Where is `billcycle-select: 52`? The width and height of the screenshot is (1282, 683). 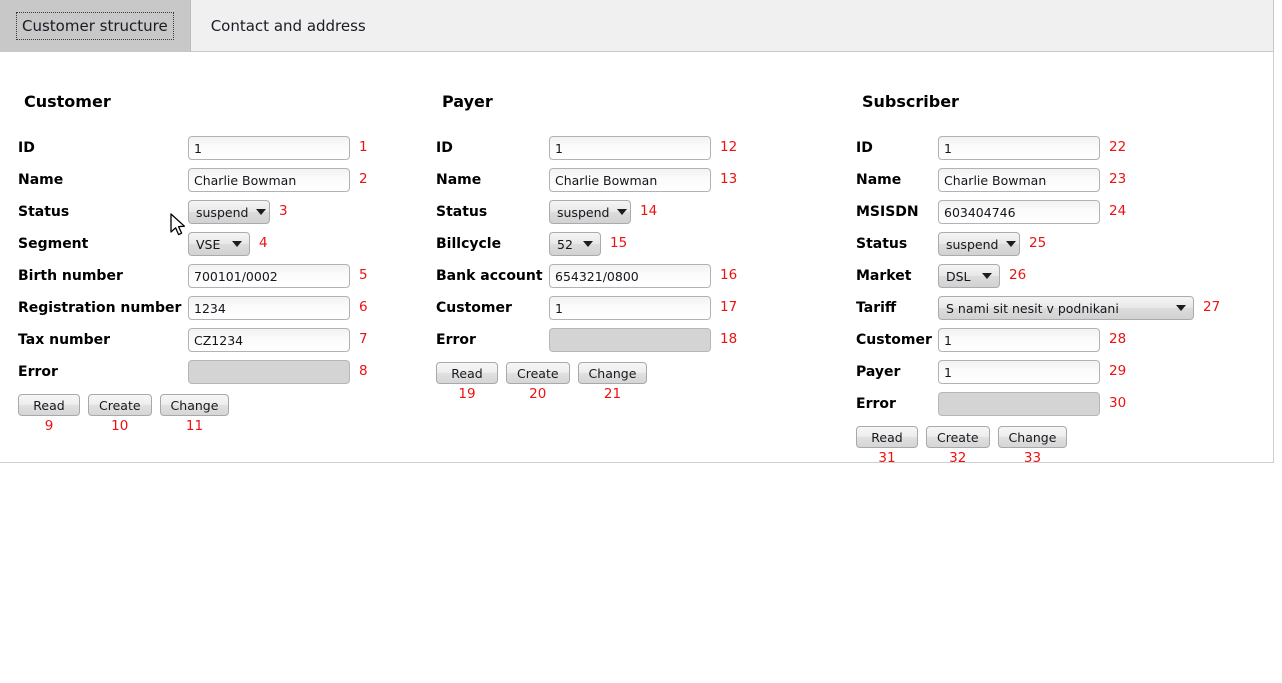
billcycle-select: 52 is located at coordinates (575, 244).